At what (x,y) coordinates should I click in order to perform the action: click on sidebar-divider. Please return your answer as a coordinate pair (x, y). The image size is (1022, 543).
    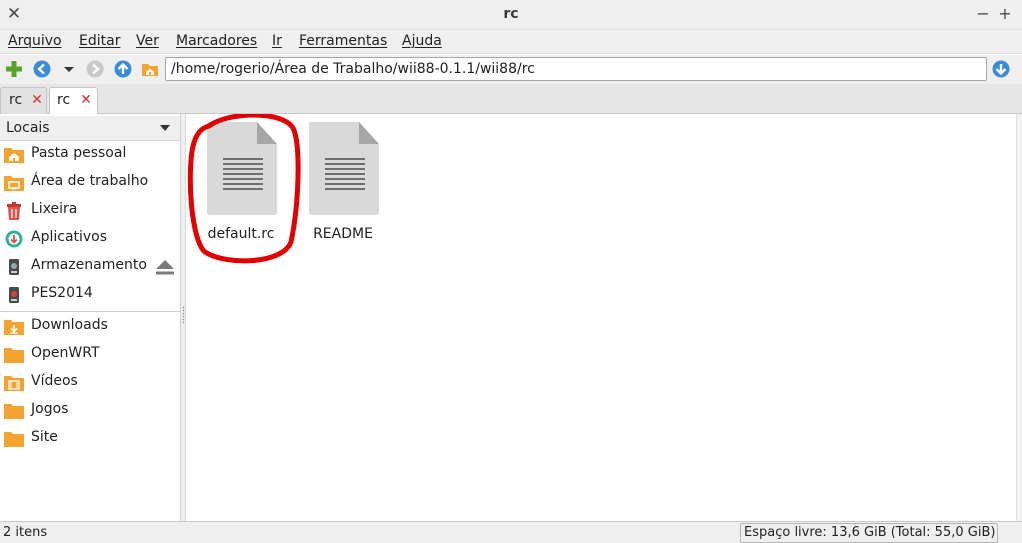
    Looking at the image, I should click on (90, 311).